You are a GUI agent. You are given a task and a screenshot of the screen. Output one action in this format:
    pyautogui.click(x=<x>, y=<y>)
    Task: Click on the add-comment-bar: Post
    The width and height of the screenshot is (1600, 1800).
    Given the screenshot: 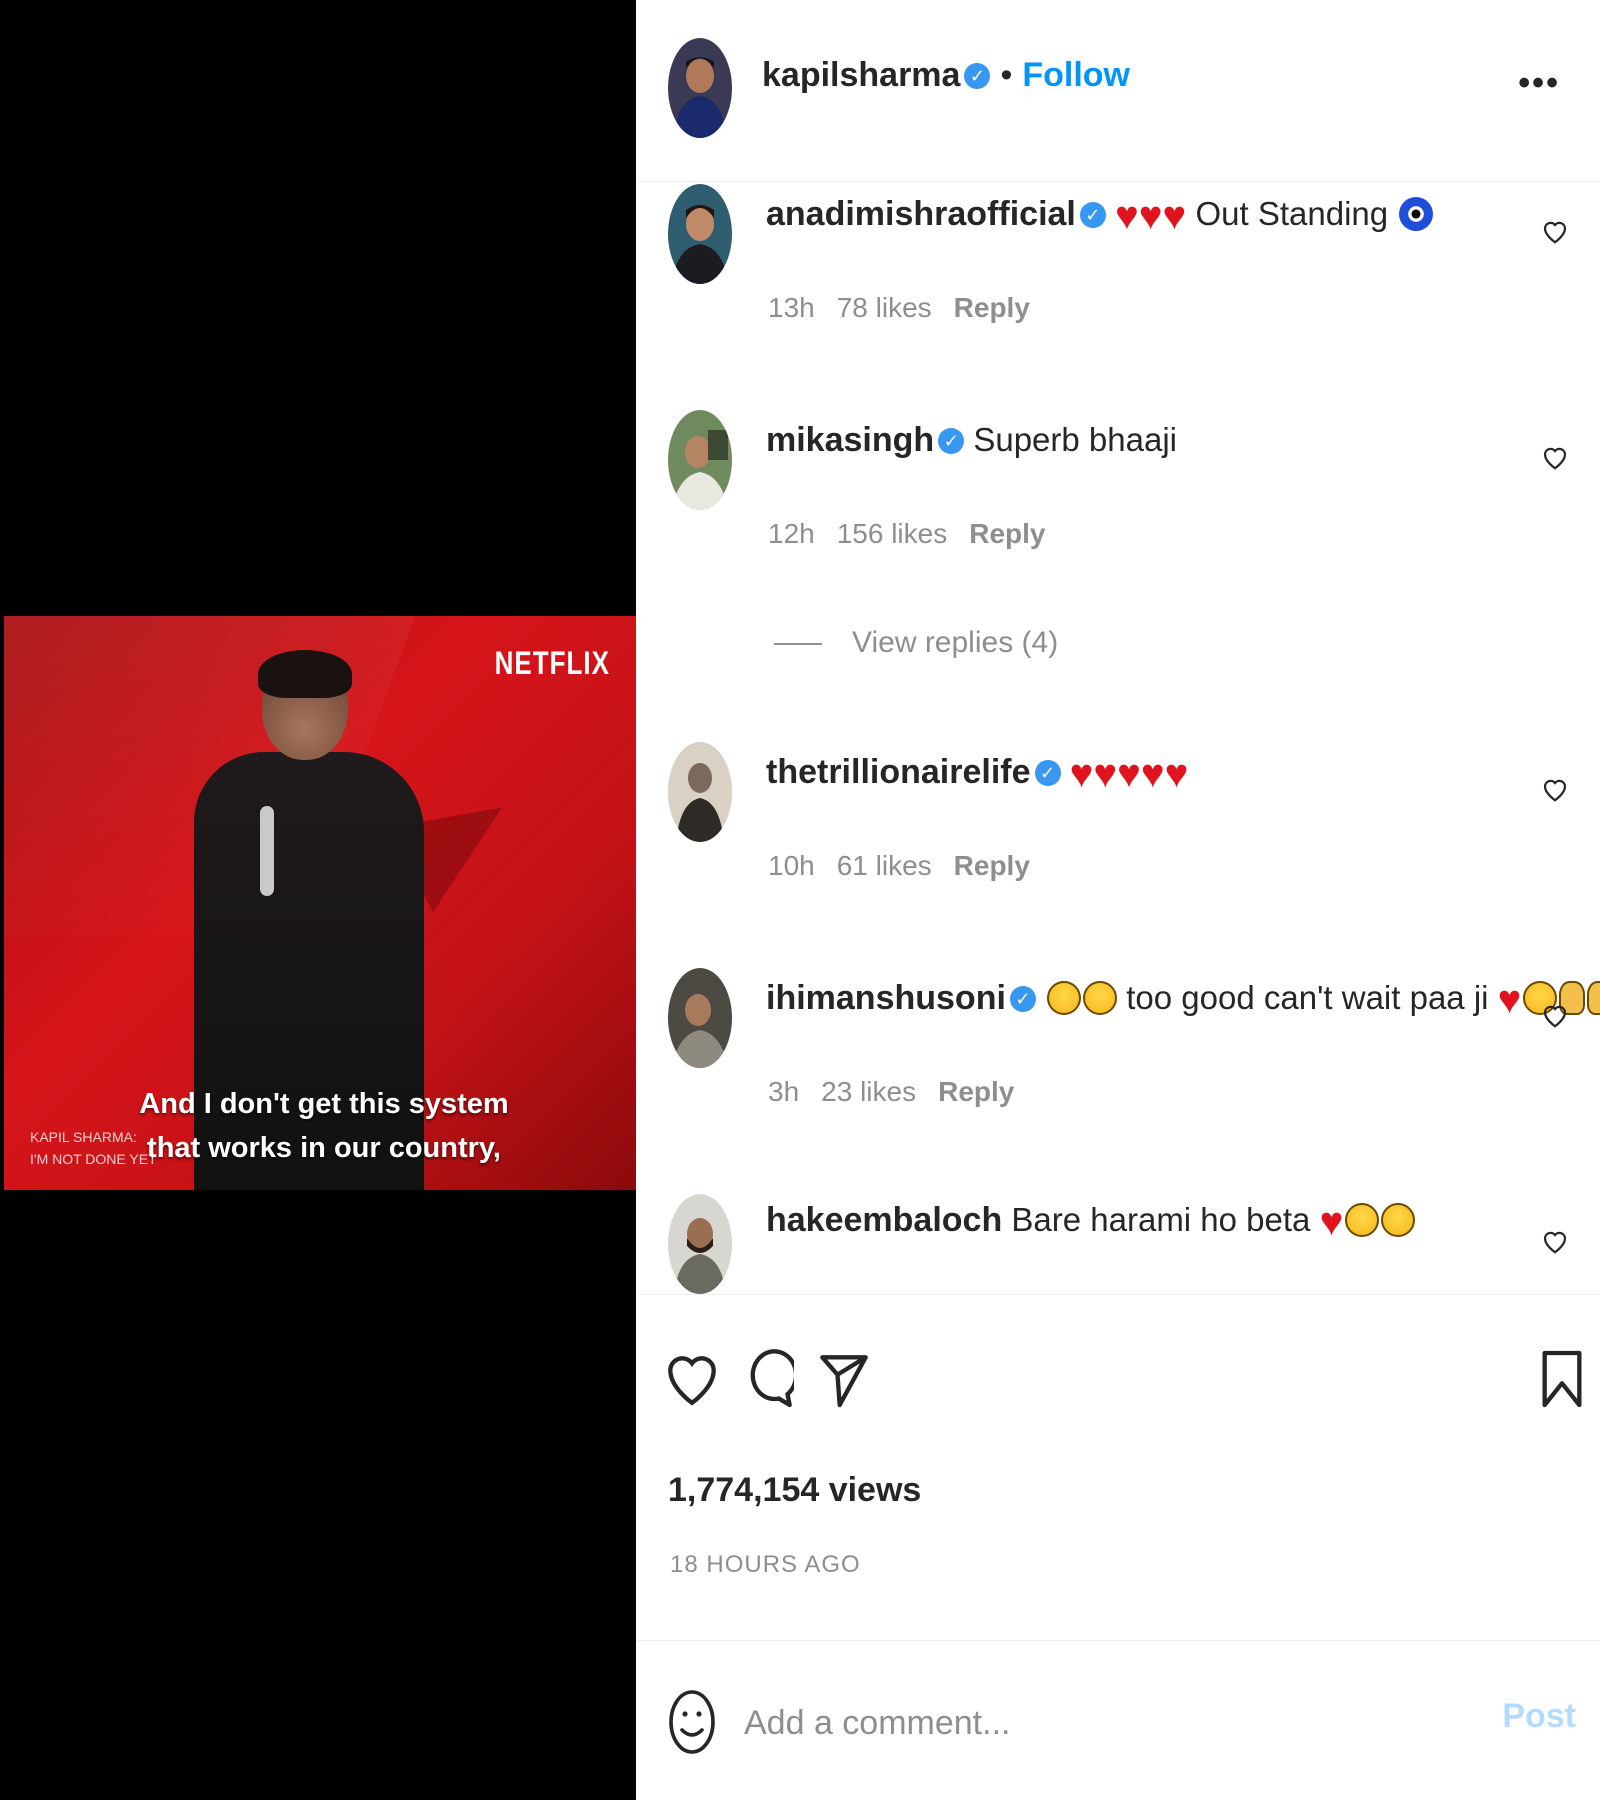 What is the action you would take?
    pyautogui.click(x=1118, y=1720)
    